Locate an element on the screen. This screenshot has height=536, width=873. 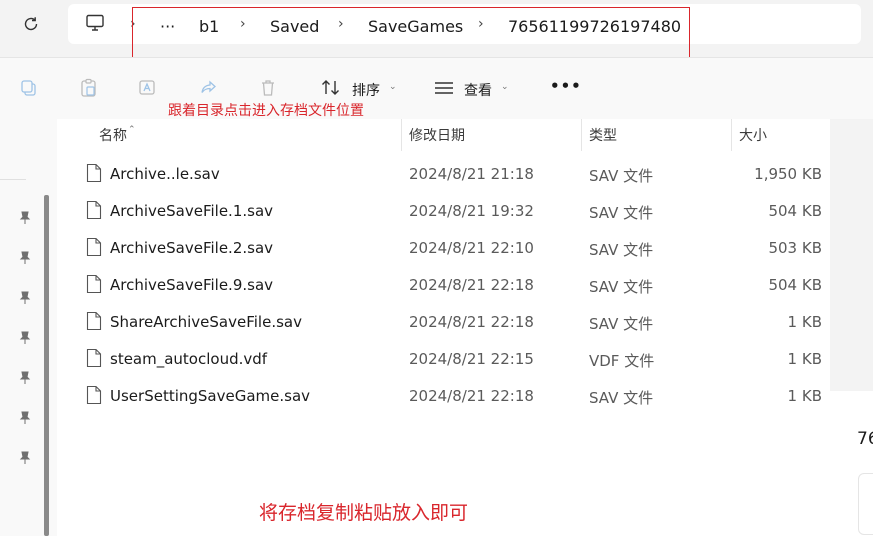
file-size: 1,950 KB is located at coordinates (788, 174).